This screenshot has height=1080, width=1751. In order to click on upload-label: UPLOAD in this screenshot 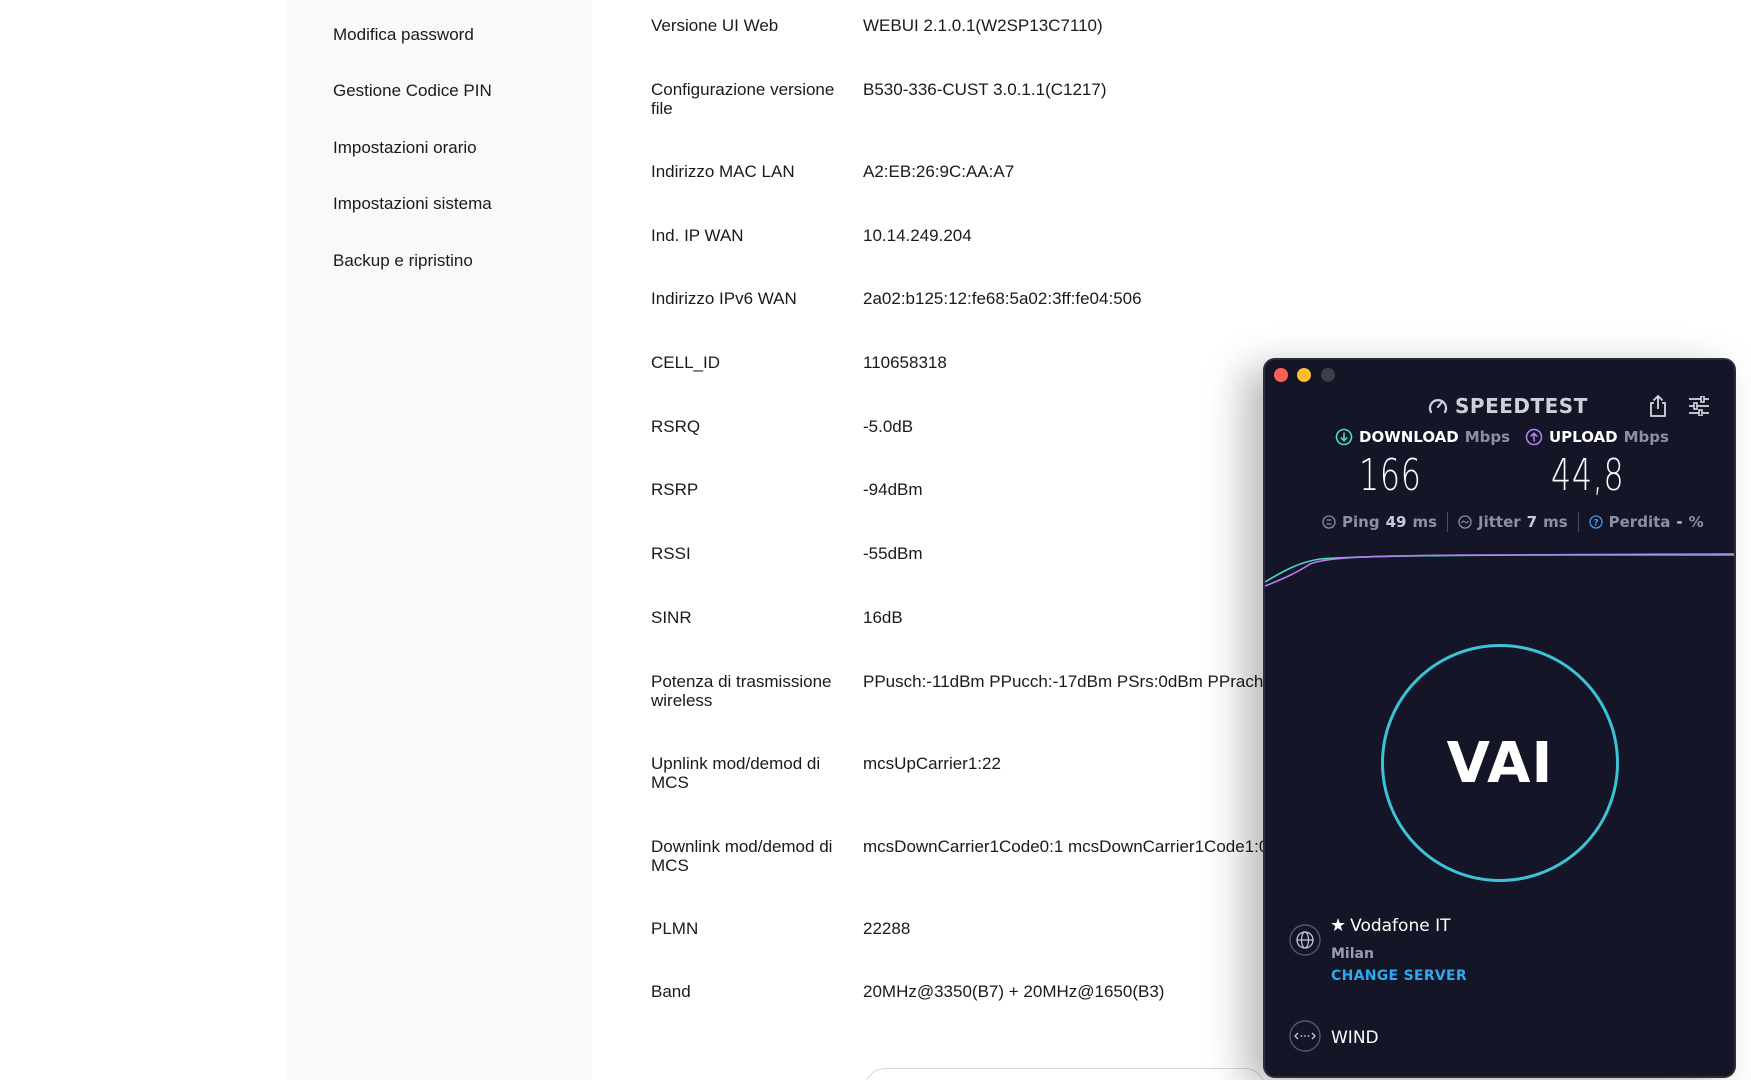, I will do `click(1583, 437)`.